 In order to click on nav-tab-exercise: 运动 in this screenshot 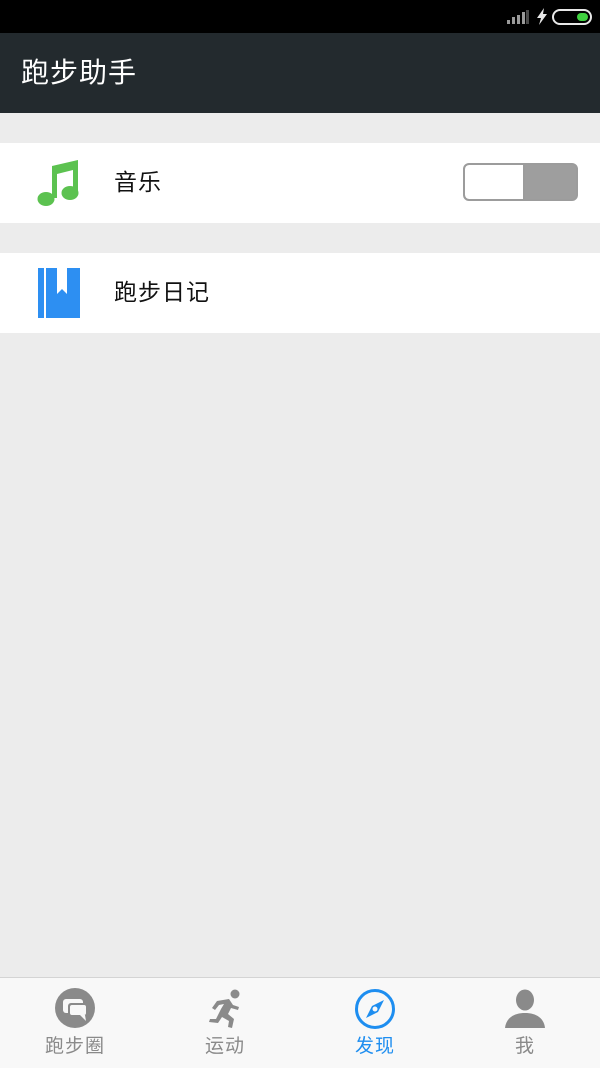, I will do `click(225, 1023)`.